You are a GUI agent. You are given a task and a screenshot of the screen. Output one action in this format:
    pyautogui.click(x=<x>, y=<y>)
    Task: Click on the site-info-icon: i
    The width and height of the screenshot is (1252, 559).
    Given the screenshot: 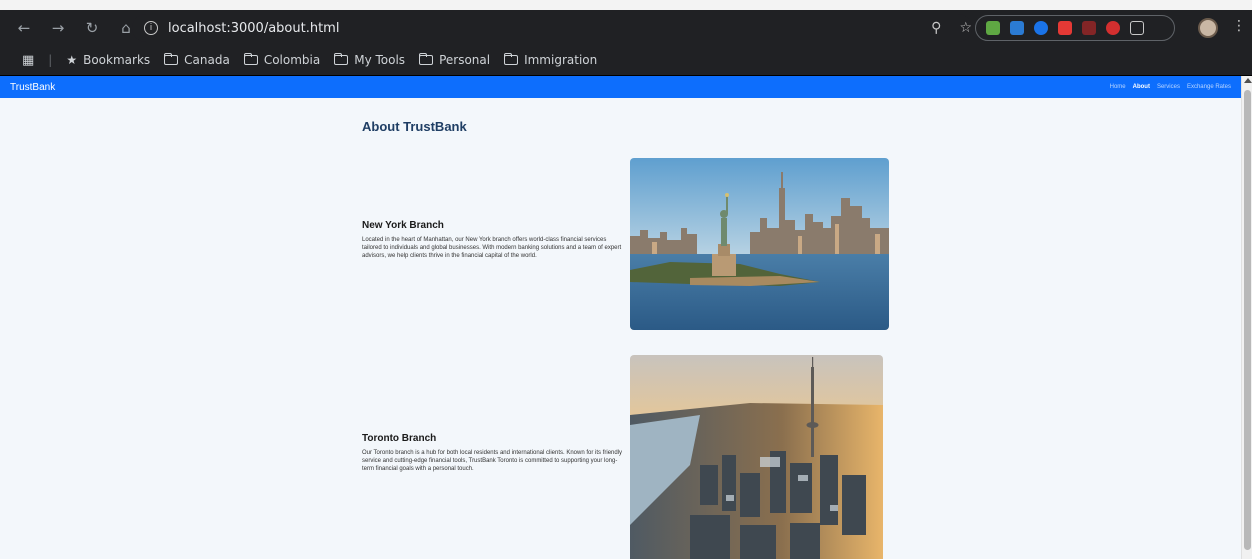 What is the action you would take?
    pyautogui.click(x=151, y=28)
    